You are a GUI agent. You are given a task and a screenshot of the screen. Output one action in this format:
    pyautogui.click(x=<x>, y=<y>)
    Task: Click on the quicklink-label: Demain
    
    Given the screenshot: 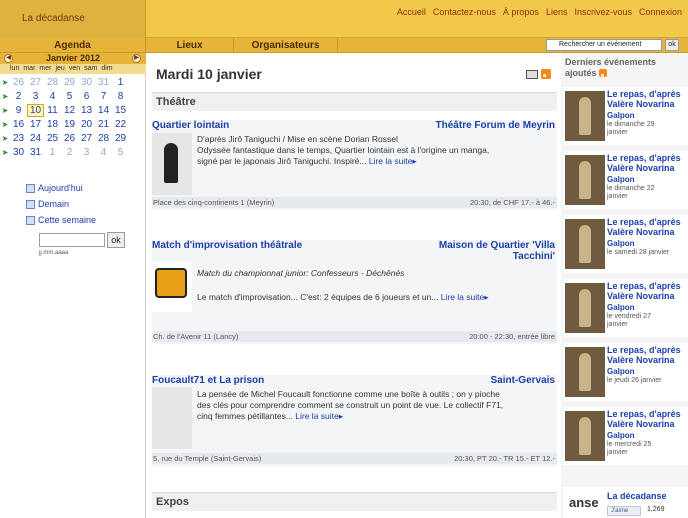 What is the action you would take?
    pyautogui.click(x=53, y=204)
    